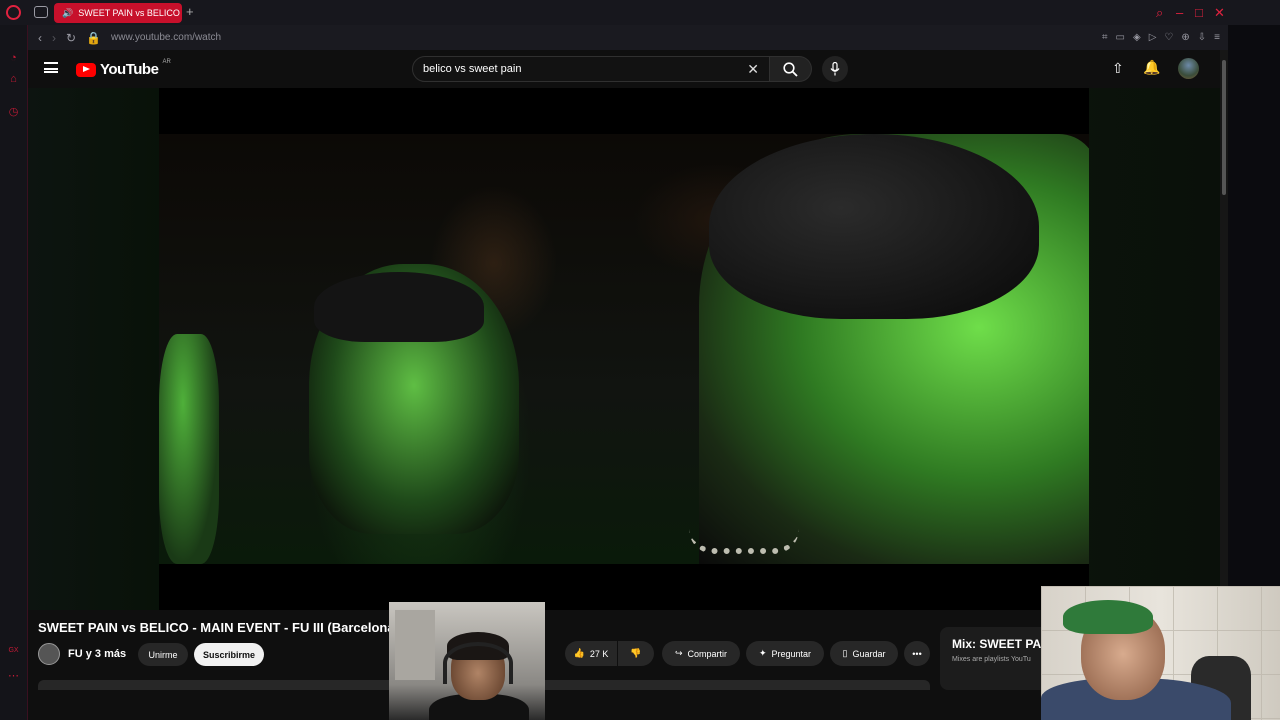 Image resolution: width=1280 pixels, height=720 pixels. What do you see at coordinates (579, 653) in the screenshot?
I see `thumbs-up-icon: 👍` at bounding box center [579, 653].